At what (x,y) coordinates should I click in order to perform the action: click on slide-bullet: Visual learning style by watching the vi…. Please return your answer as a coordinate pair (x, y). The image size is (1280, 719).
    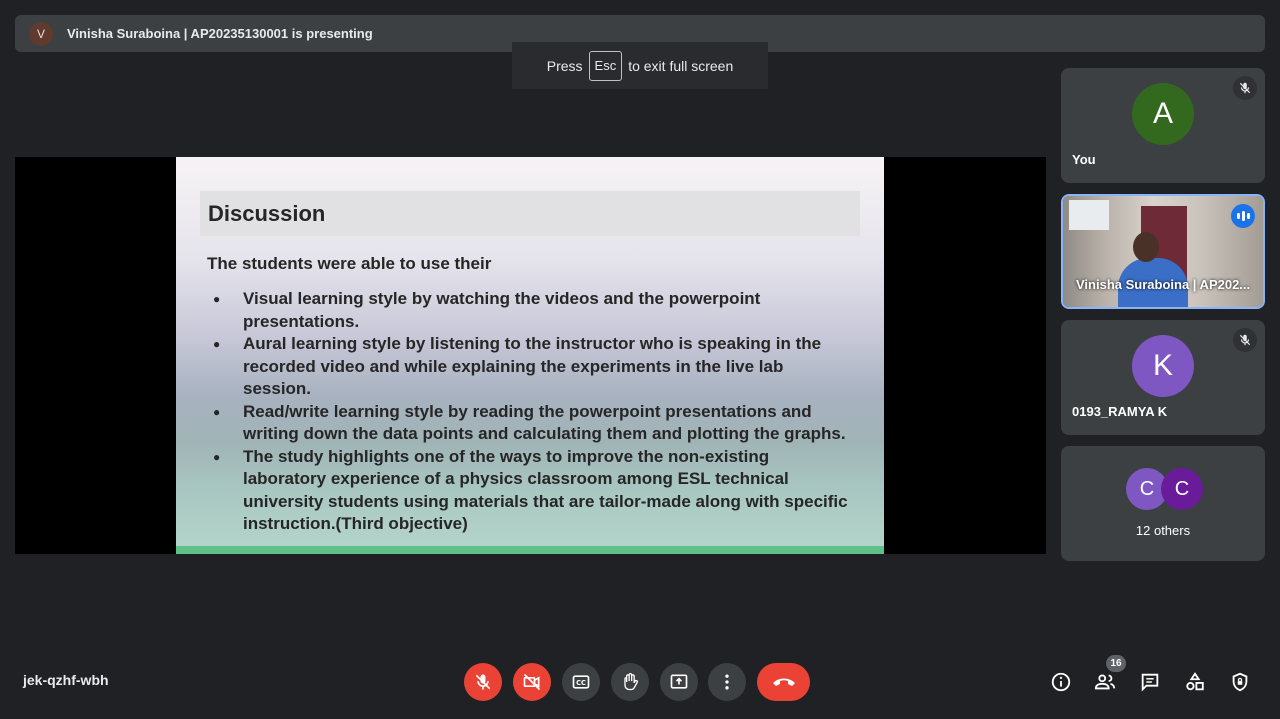
    Looking at the image, I should click on (533, 310).